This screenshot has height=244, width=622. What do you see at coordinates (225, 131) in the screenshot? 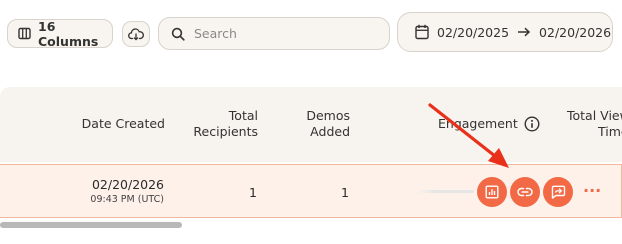
I see `header-total-recipients-line2: Recipients` at bounding box center [225, 131].